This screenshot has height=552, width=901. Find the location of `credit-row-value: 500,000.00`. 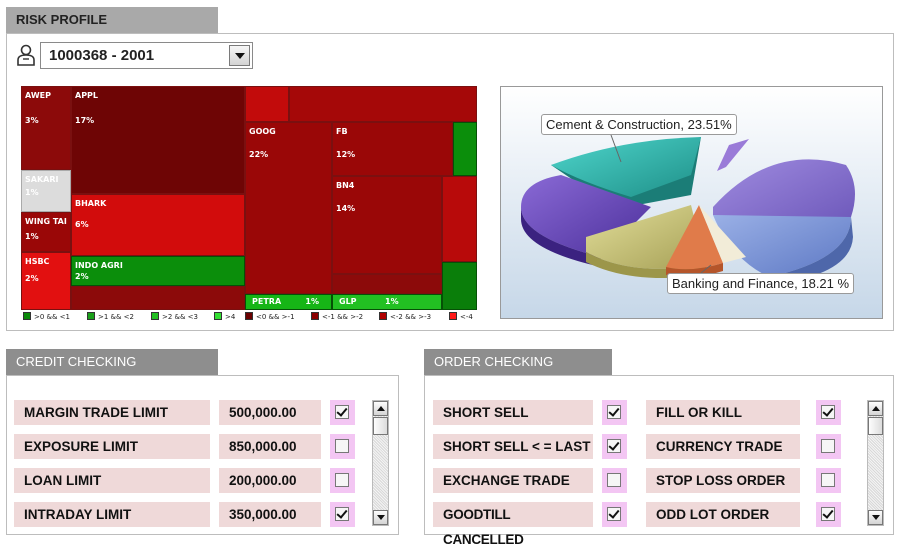

credit-row-value: 500,000.00 is located at coordinates (270, 412).